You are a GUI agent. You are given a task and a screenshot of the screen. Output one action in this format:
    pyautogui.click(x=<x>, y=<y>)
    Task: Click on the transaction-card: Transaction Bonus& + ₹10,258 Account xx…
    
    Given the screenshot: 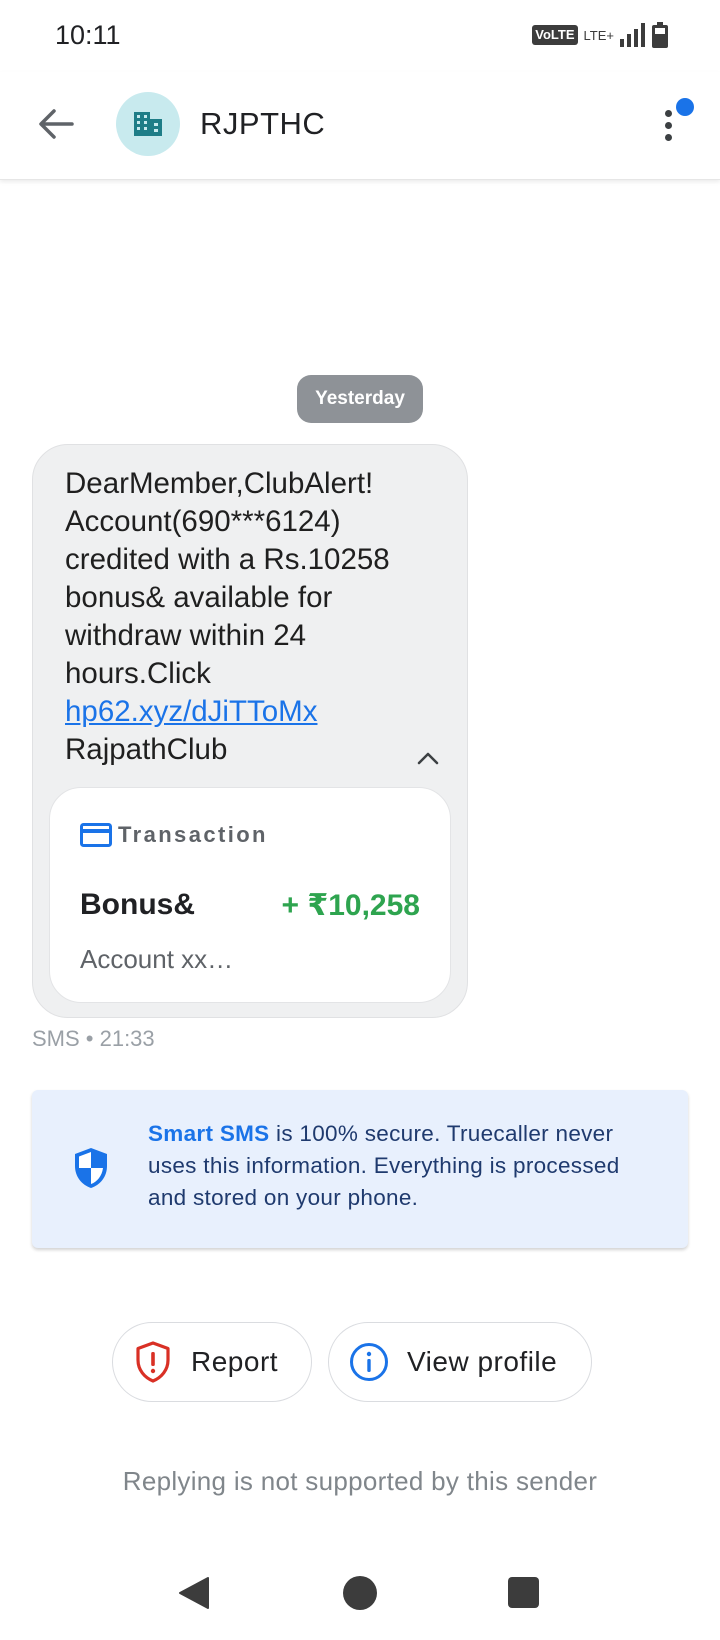 What is the action you would take?
    pyautogui.click(x=250, y=895)
    